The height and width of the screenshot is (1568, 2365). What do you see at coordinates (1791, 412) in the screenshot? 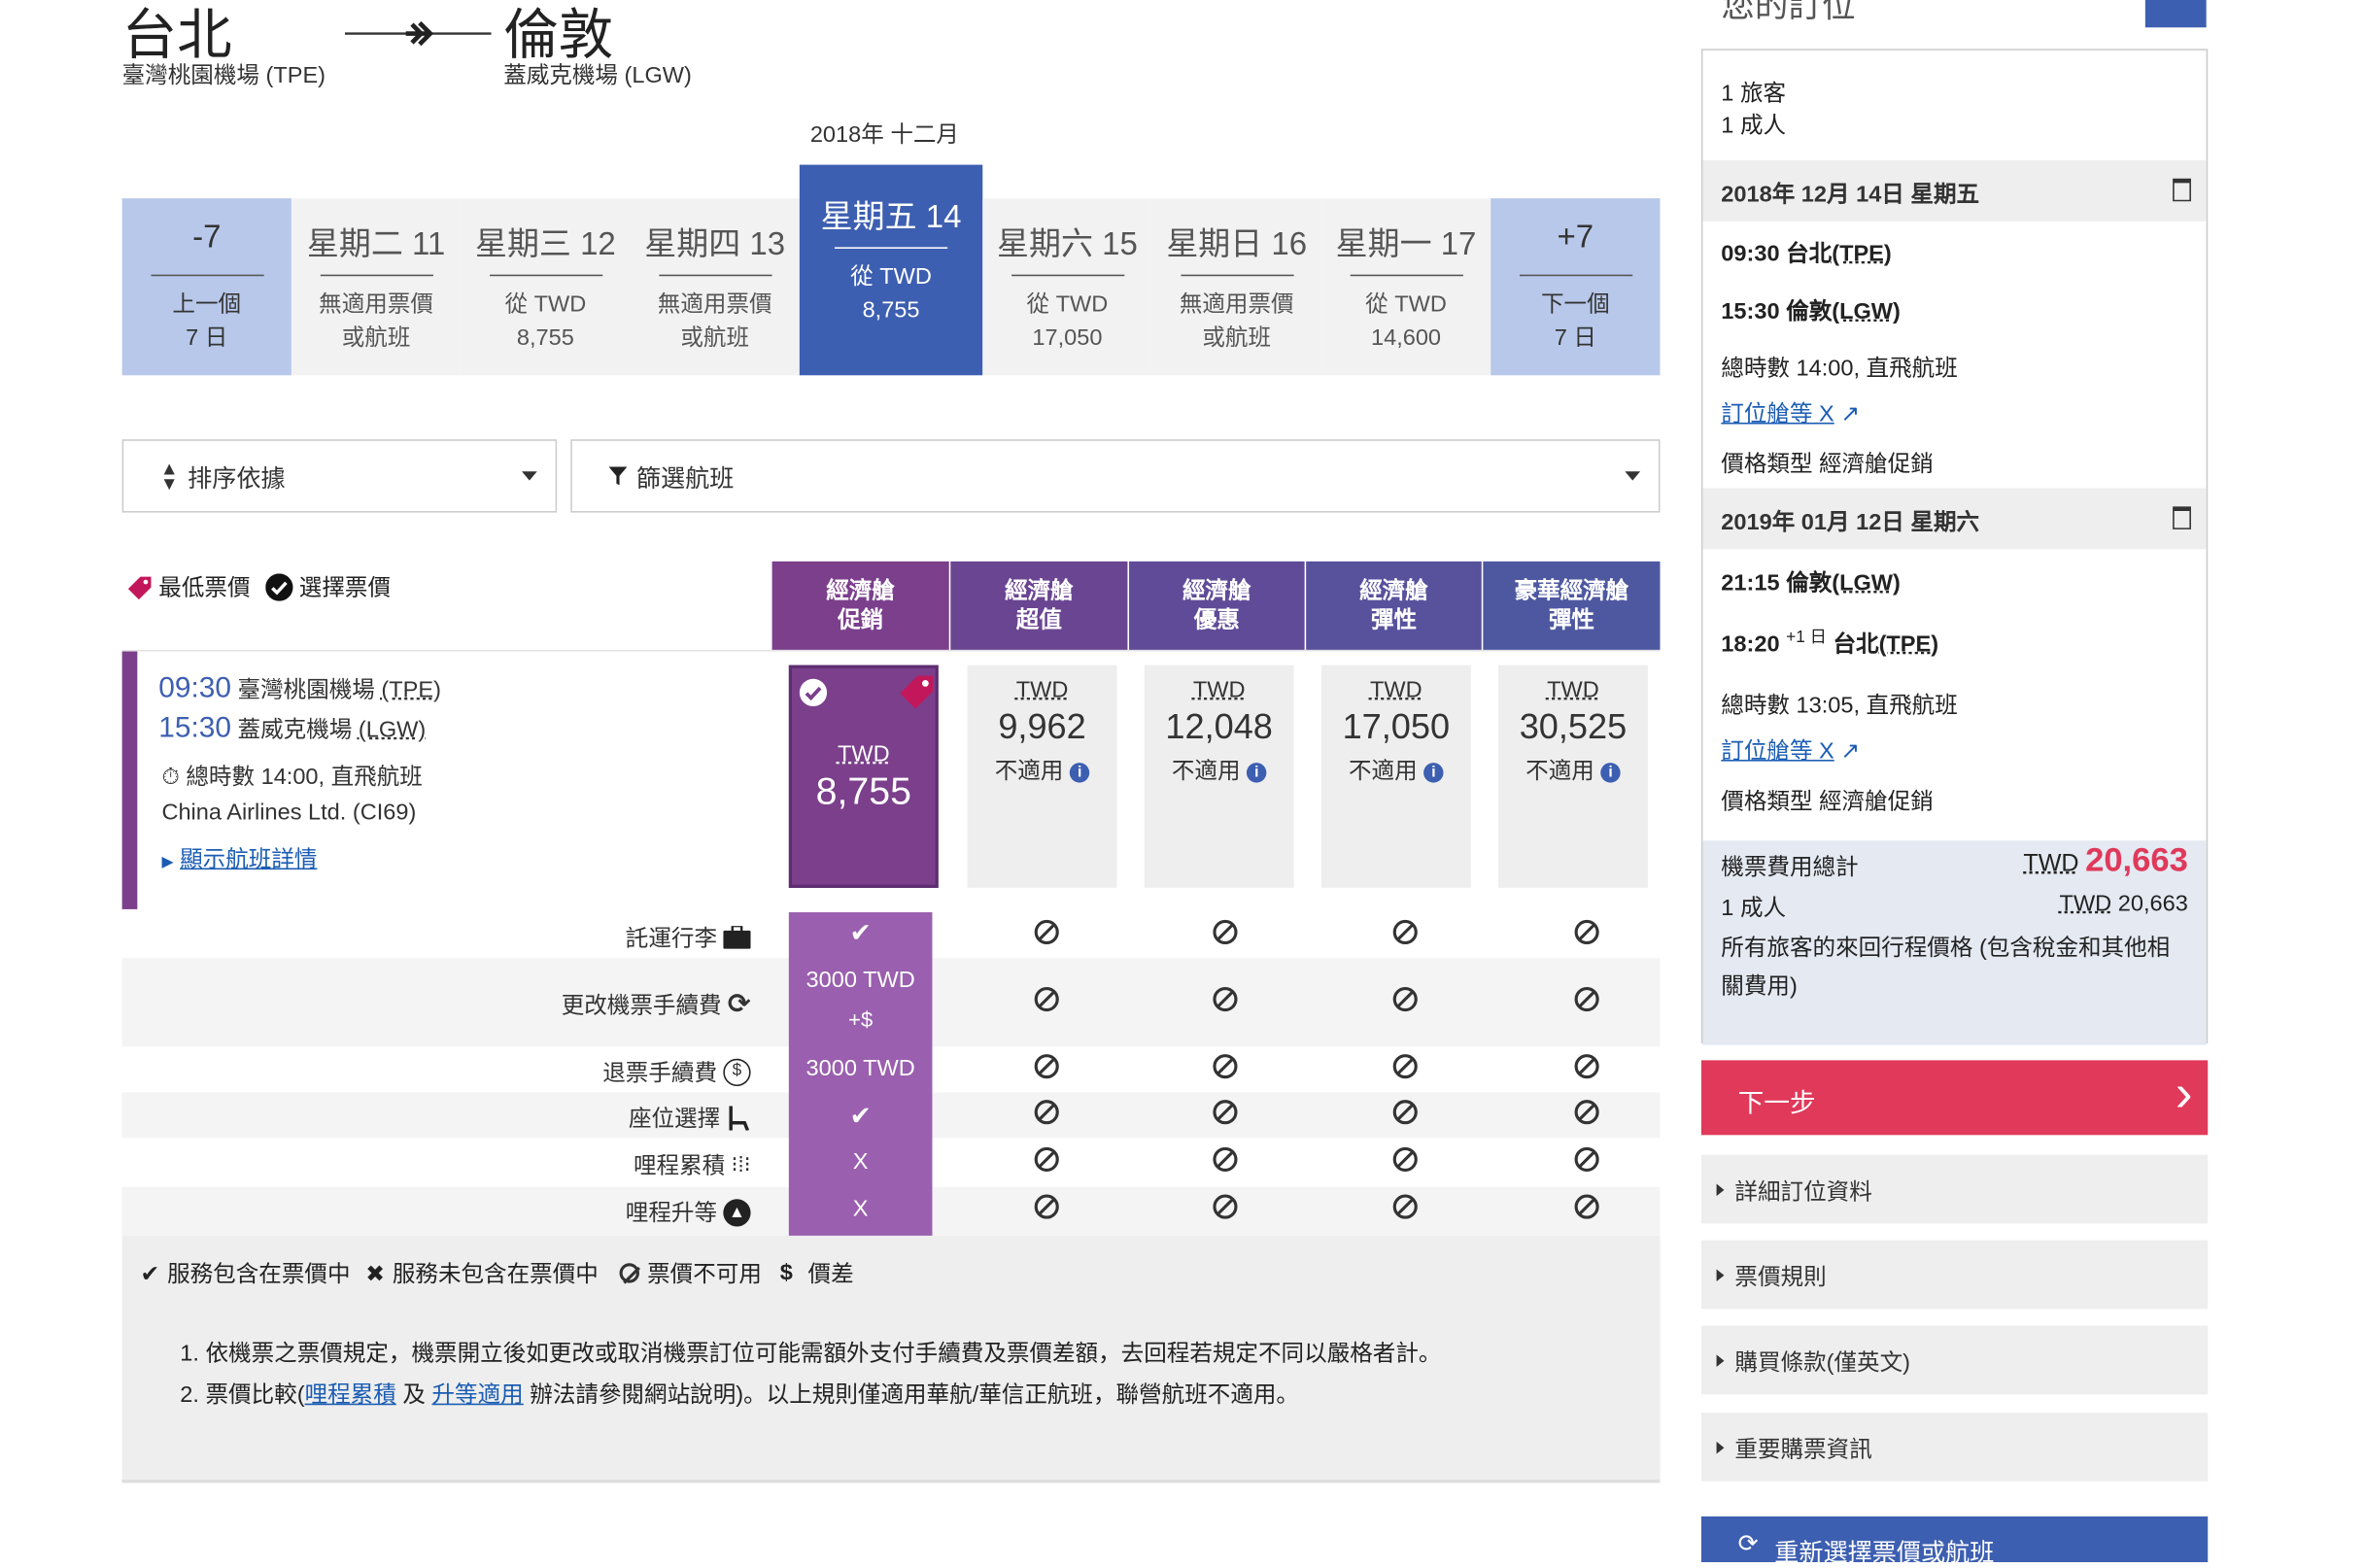
I see `outbound-class-link: 訂位艙等 X ↗` at bounding box center [1791, 412].